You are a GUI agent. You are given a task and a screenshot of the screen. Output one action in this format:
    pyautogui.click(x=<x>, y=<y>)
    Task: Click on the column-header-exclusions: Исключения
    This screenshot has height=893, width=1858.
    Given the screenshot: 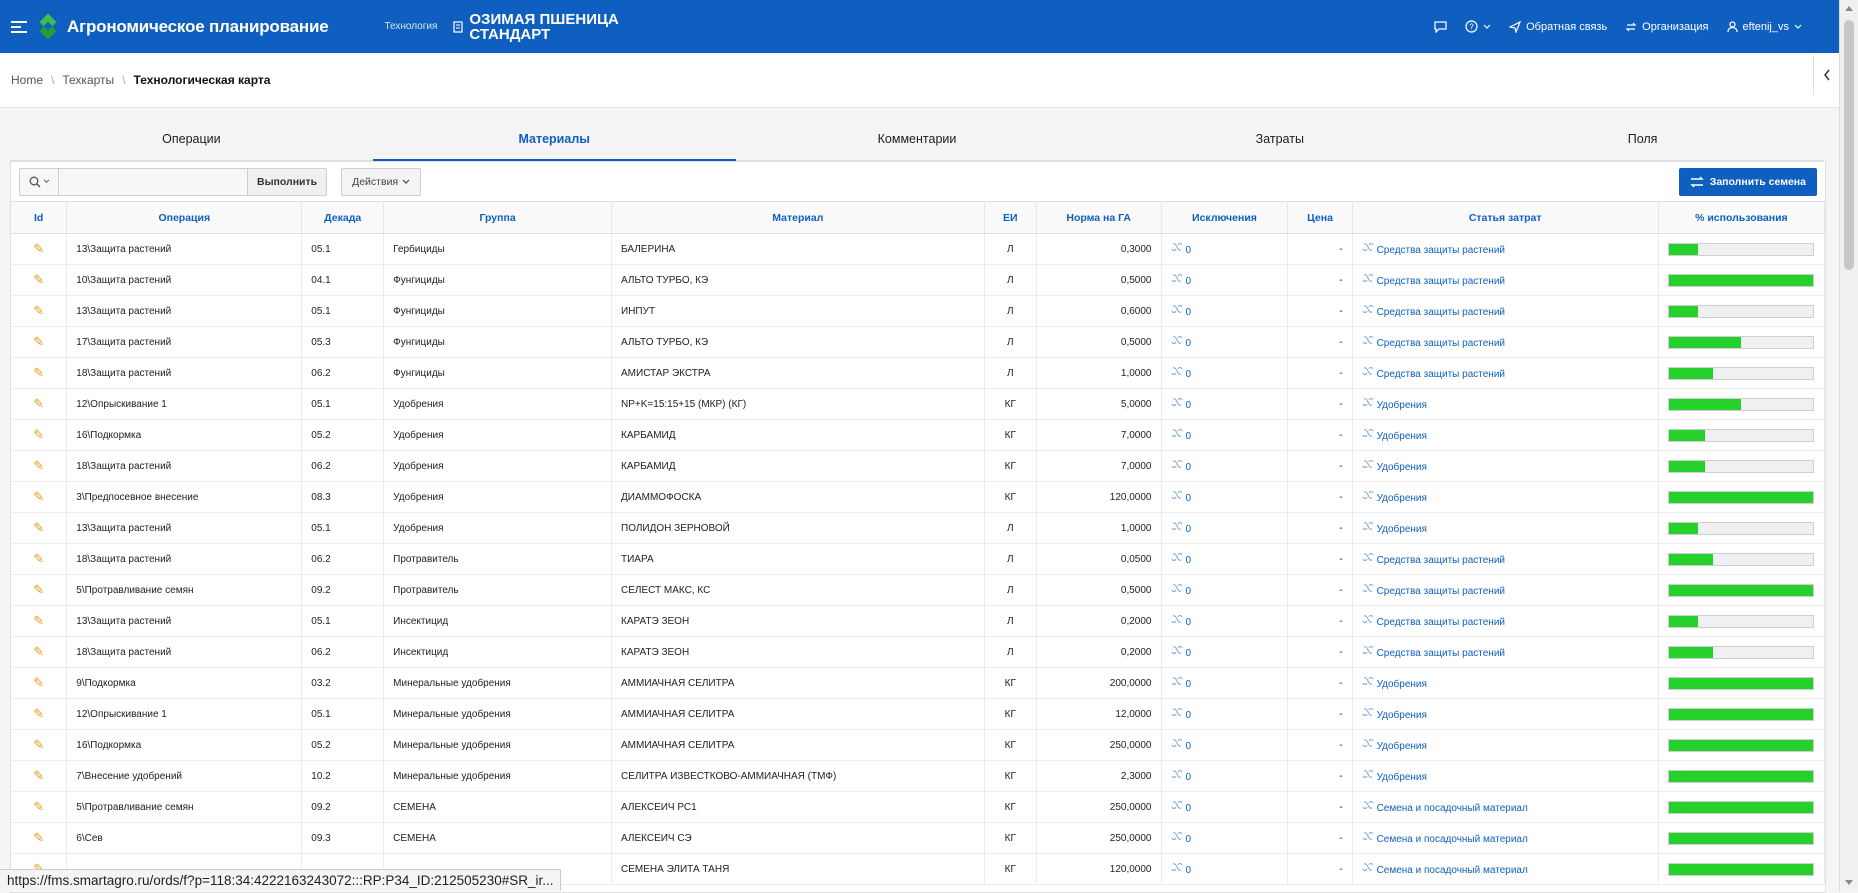 What is the action you would take?
    pyautogui.click(x=1225, y=217)
    